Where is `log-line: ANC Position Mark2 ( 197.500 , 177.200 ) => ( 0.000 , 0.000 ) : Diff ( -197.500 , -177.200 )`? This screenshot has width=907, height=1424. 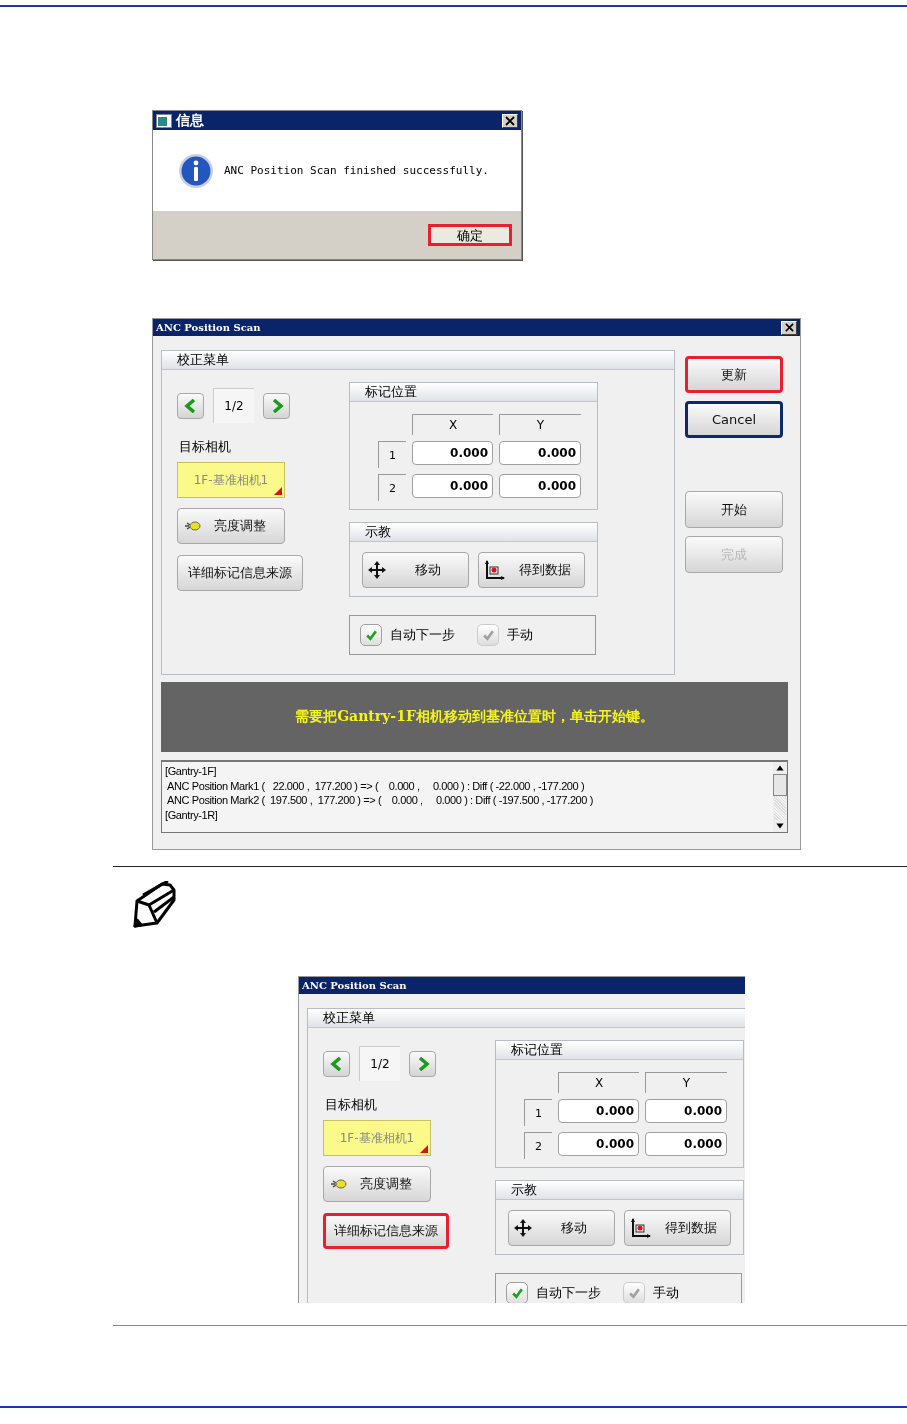 log-line: ANC Position Mark2 ( 197.500 , 177.200 ) => ( 0.000 , 0.000 ) : Diff ( -197.500 , -177.200 ) is located at coordinates (380, 800).